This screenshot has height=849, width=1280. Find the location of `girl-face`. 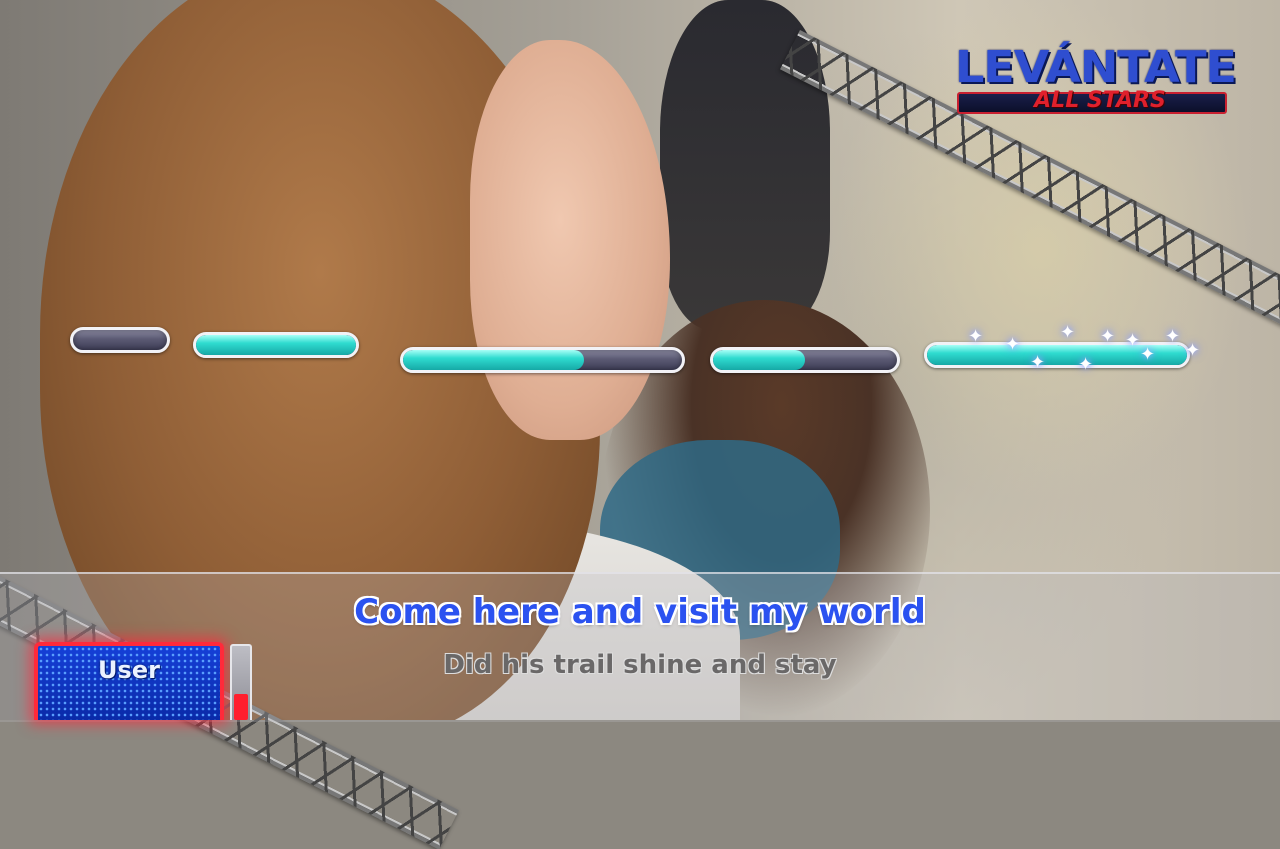

girl-face is located at coordinates (570, 240).